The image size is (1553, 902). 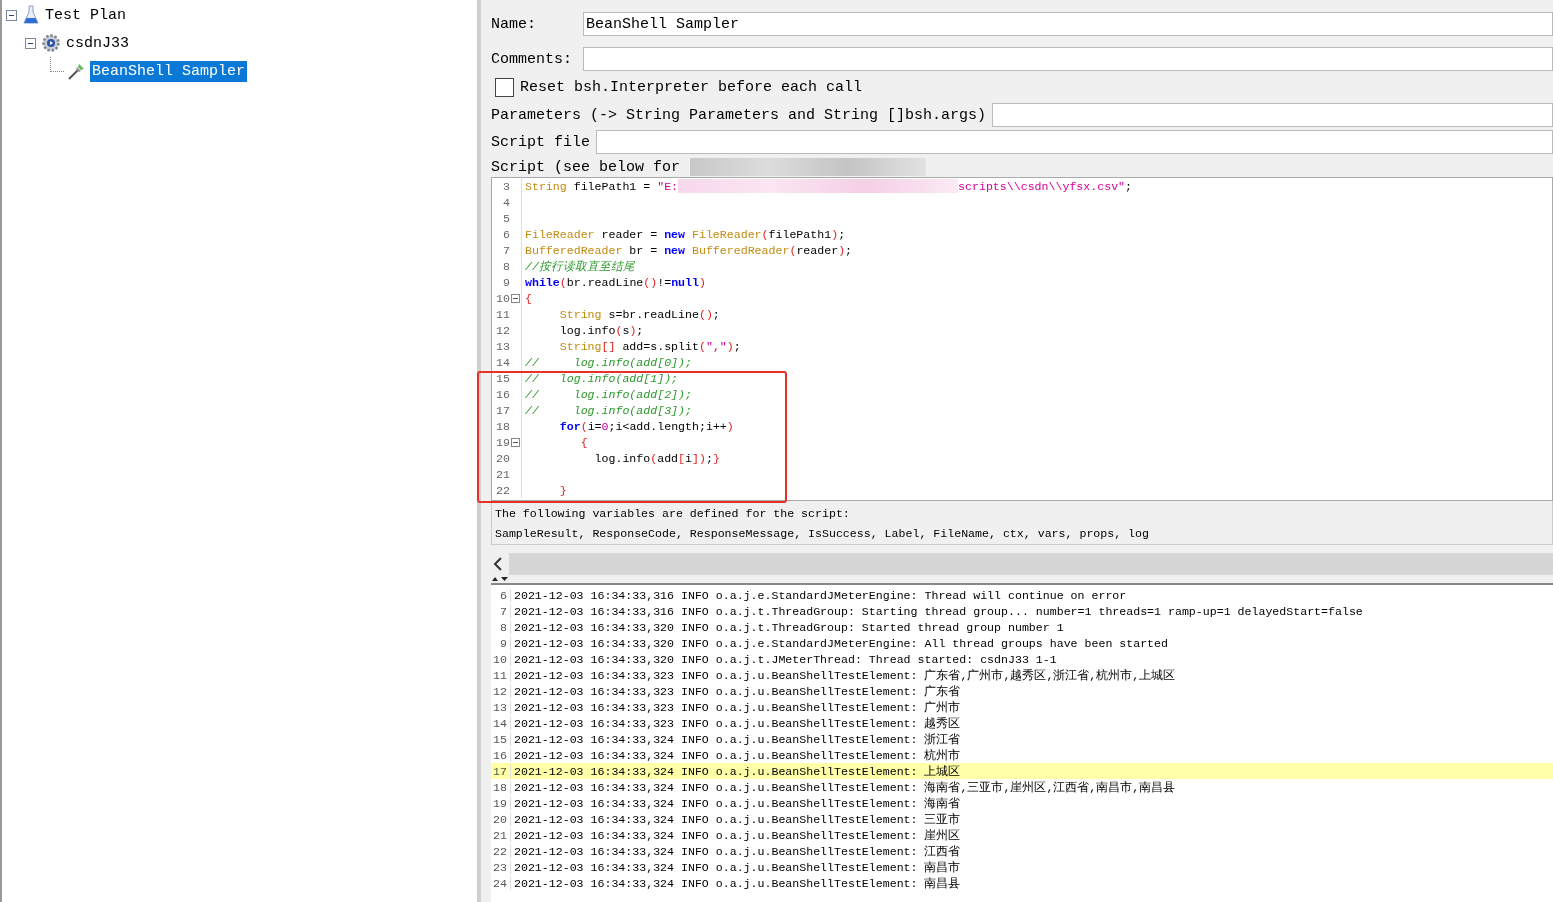 I want to click on code-token: new, so click(x=675, y=250).